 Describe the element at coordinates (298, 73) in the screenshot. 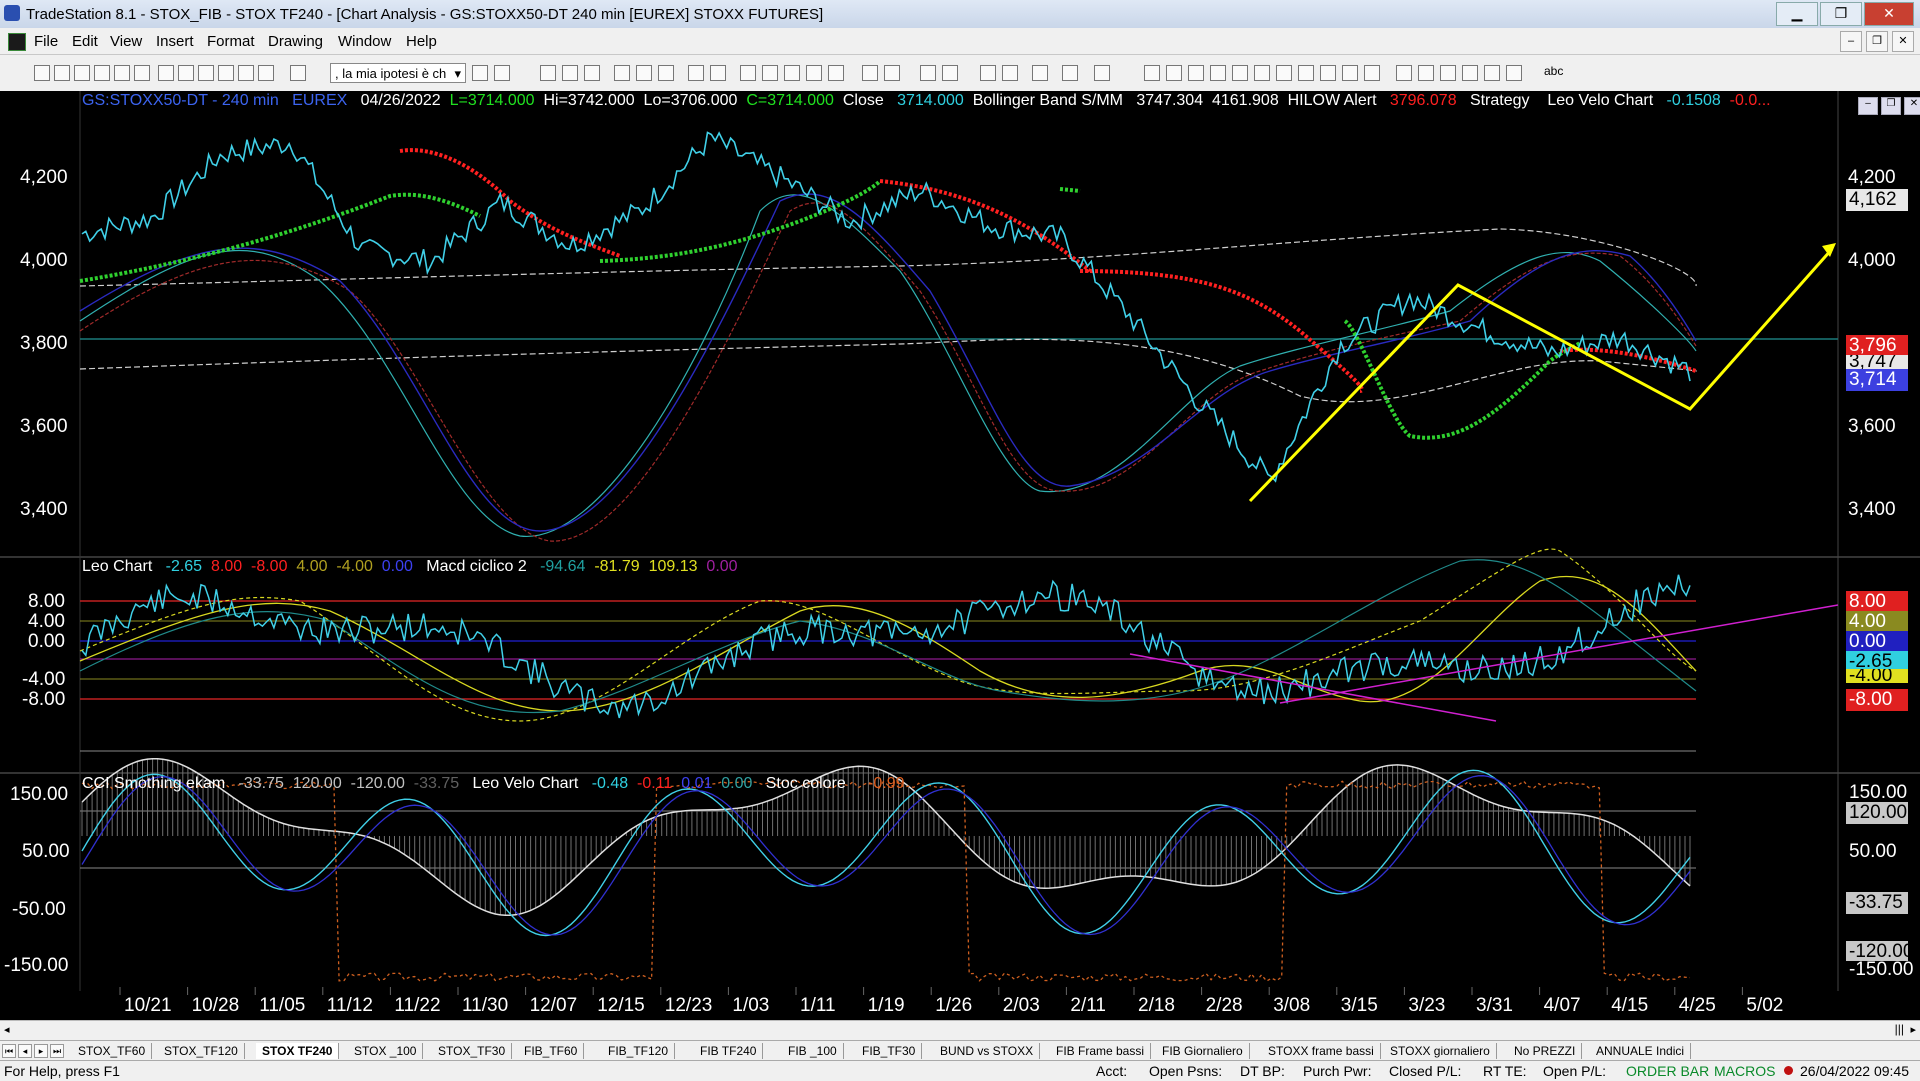

I see `search-icon` at that location.